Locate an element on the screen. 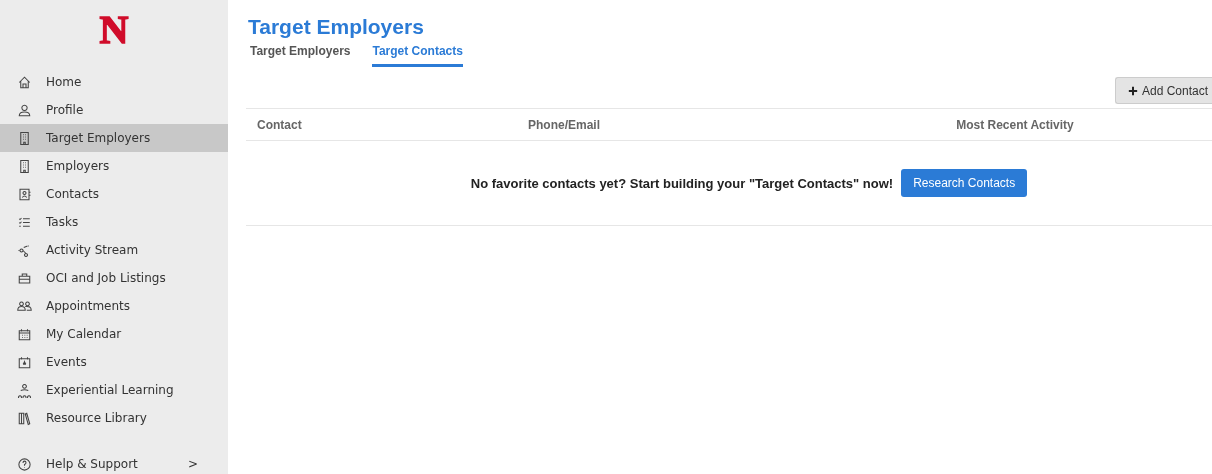 The height and width of the screenshot is (474, 1212). sidebar-item: Home is located at coordinates (114, 82).